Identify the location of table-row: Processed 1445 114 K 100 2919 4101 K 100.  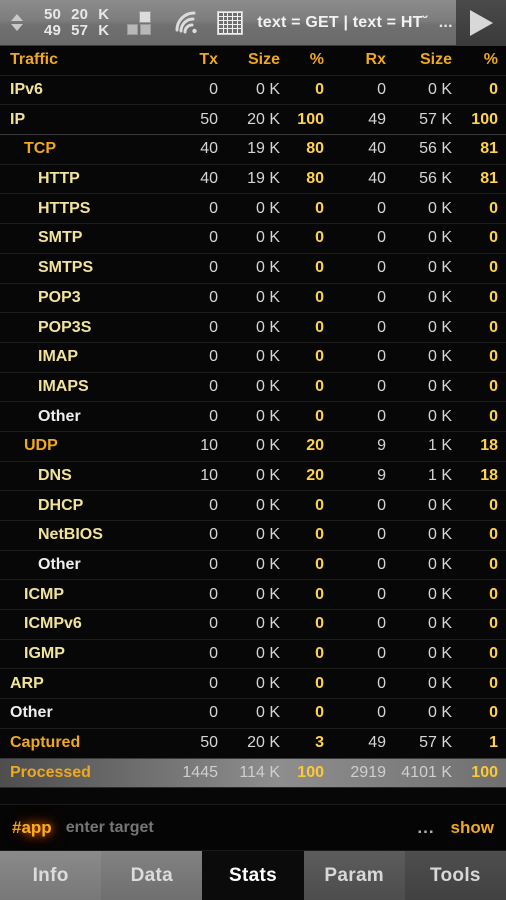
(253, 773).